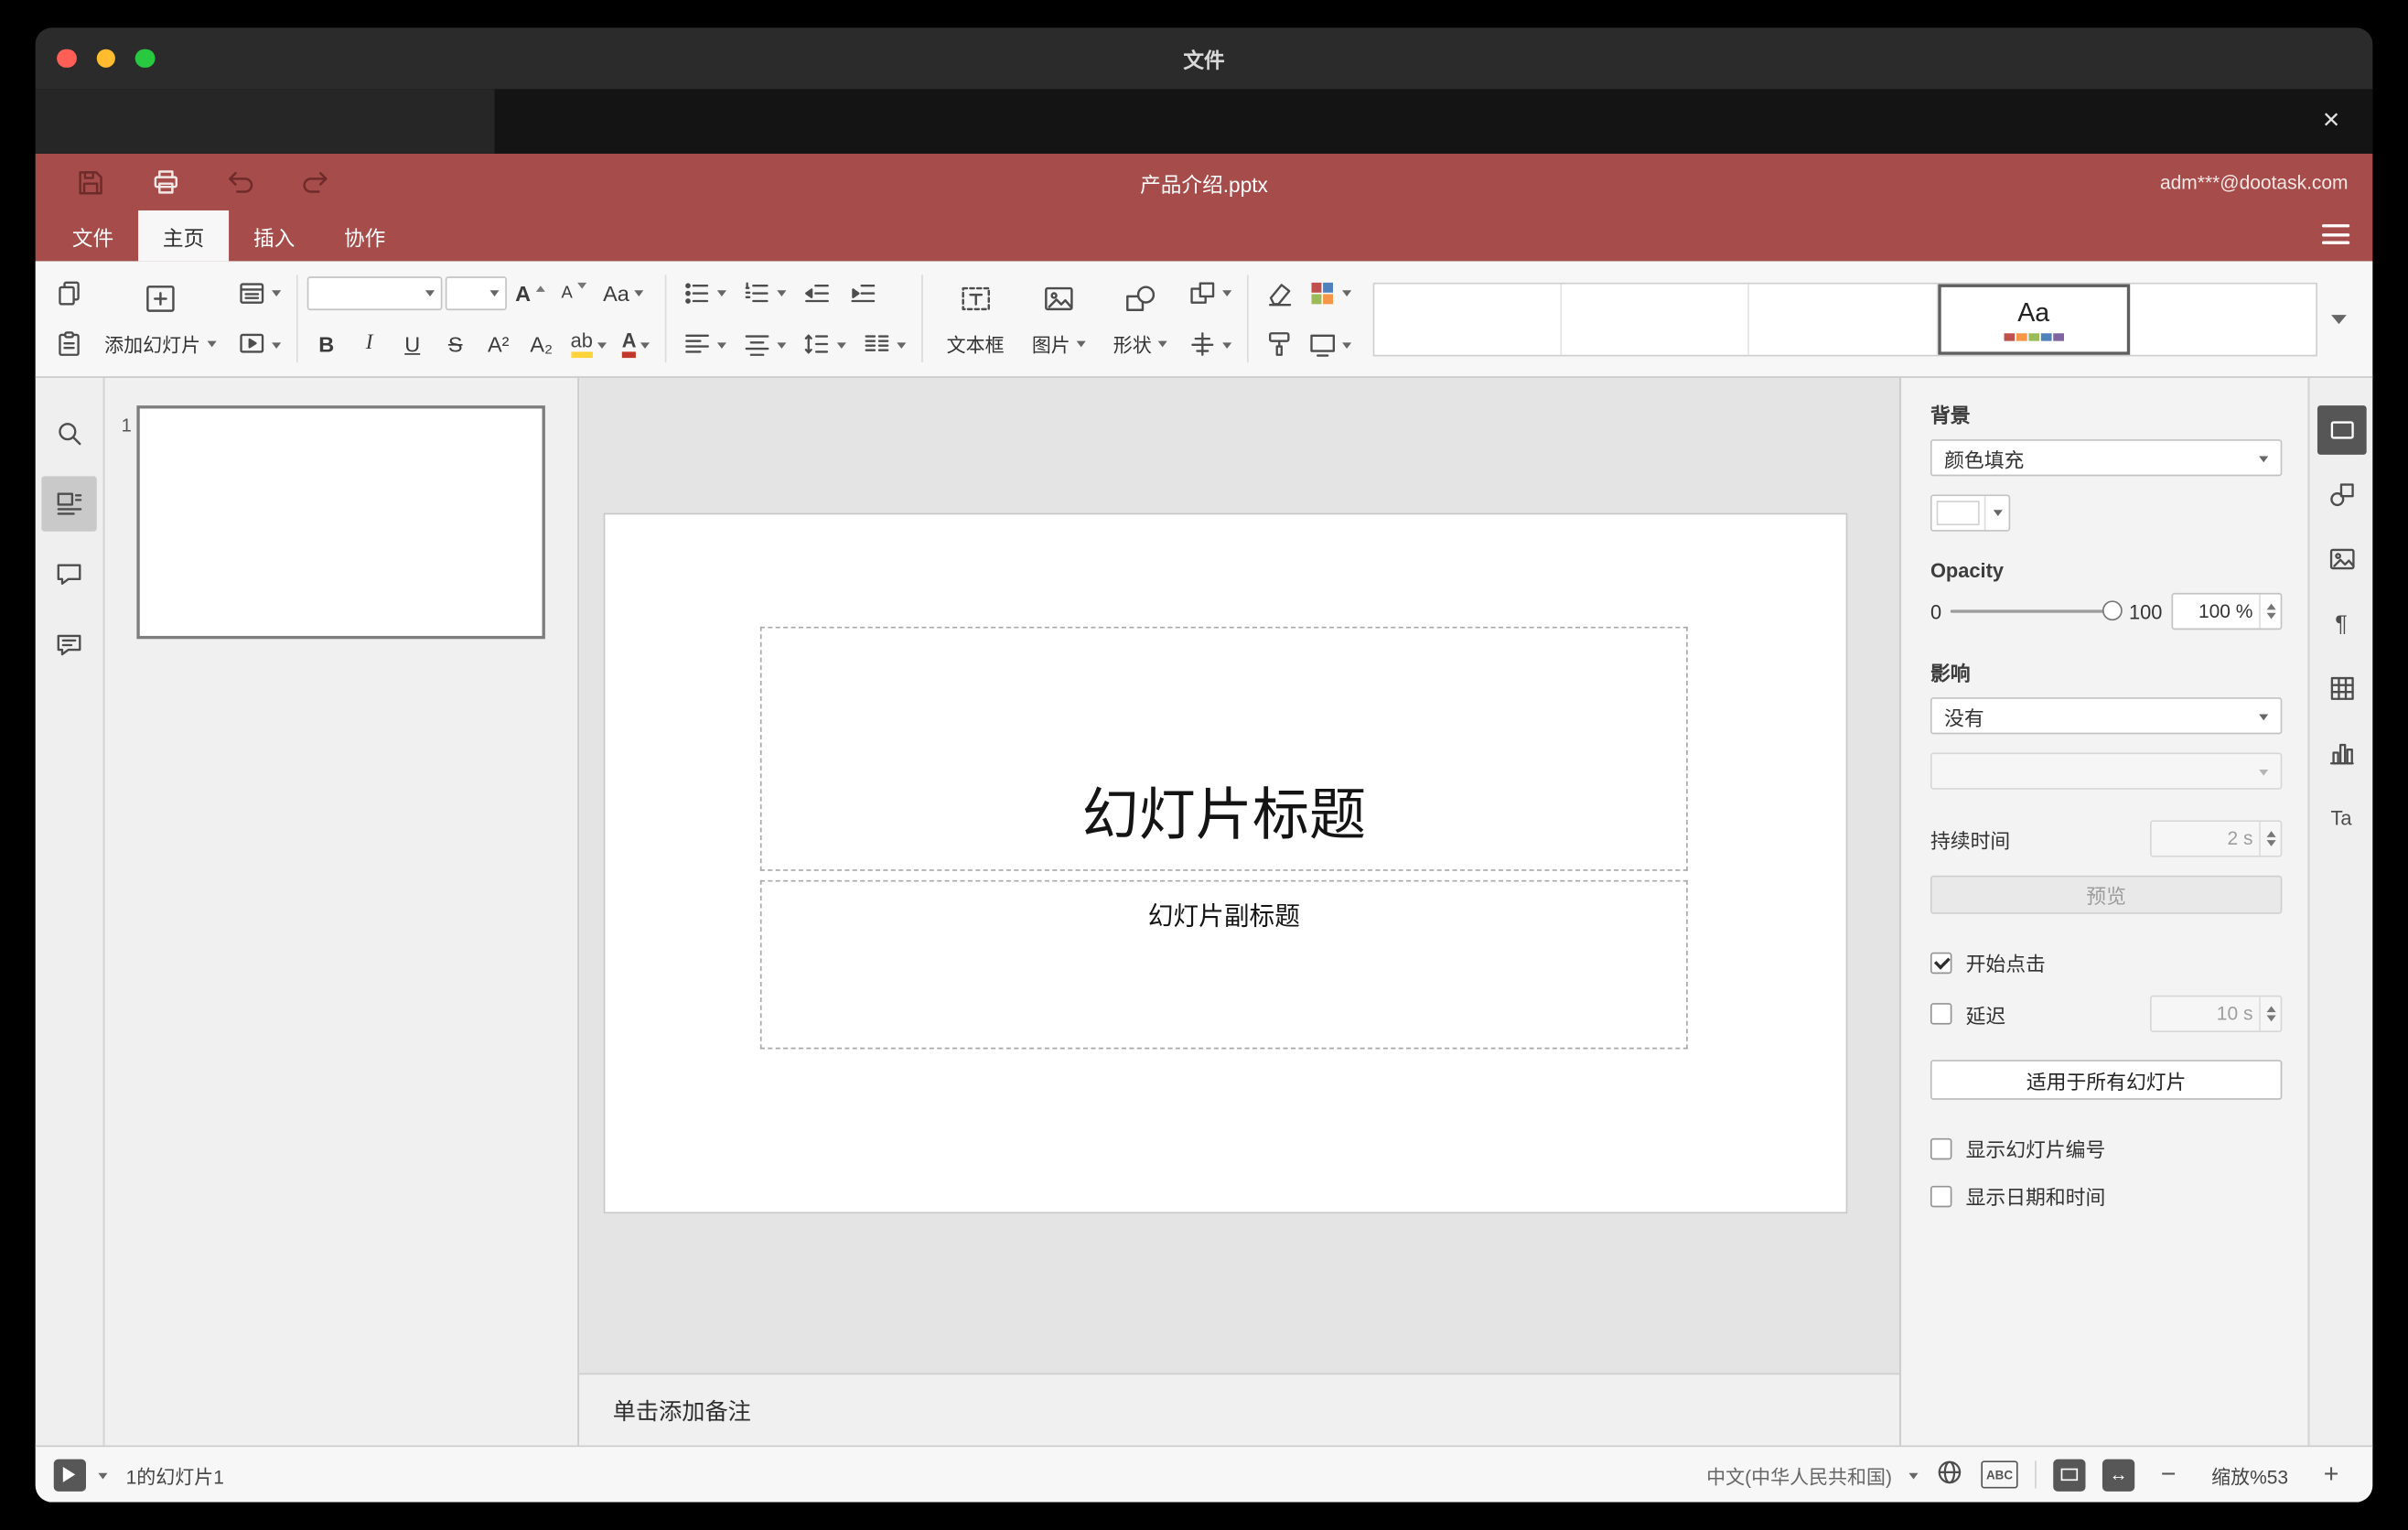 This screenshot has height=1530, width=2408. I want to click on font-name-combo, so click(374, 292).